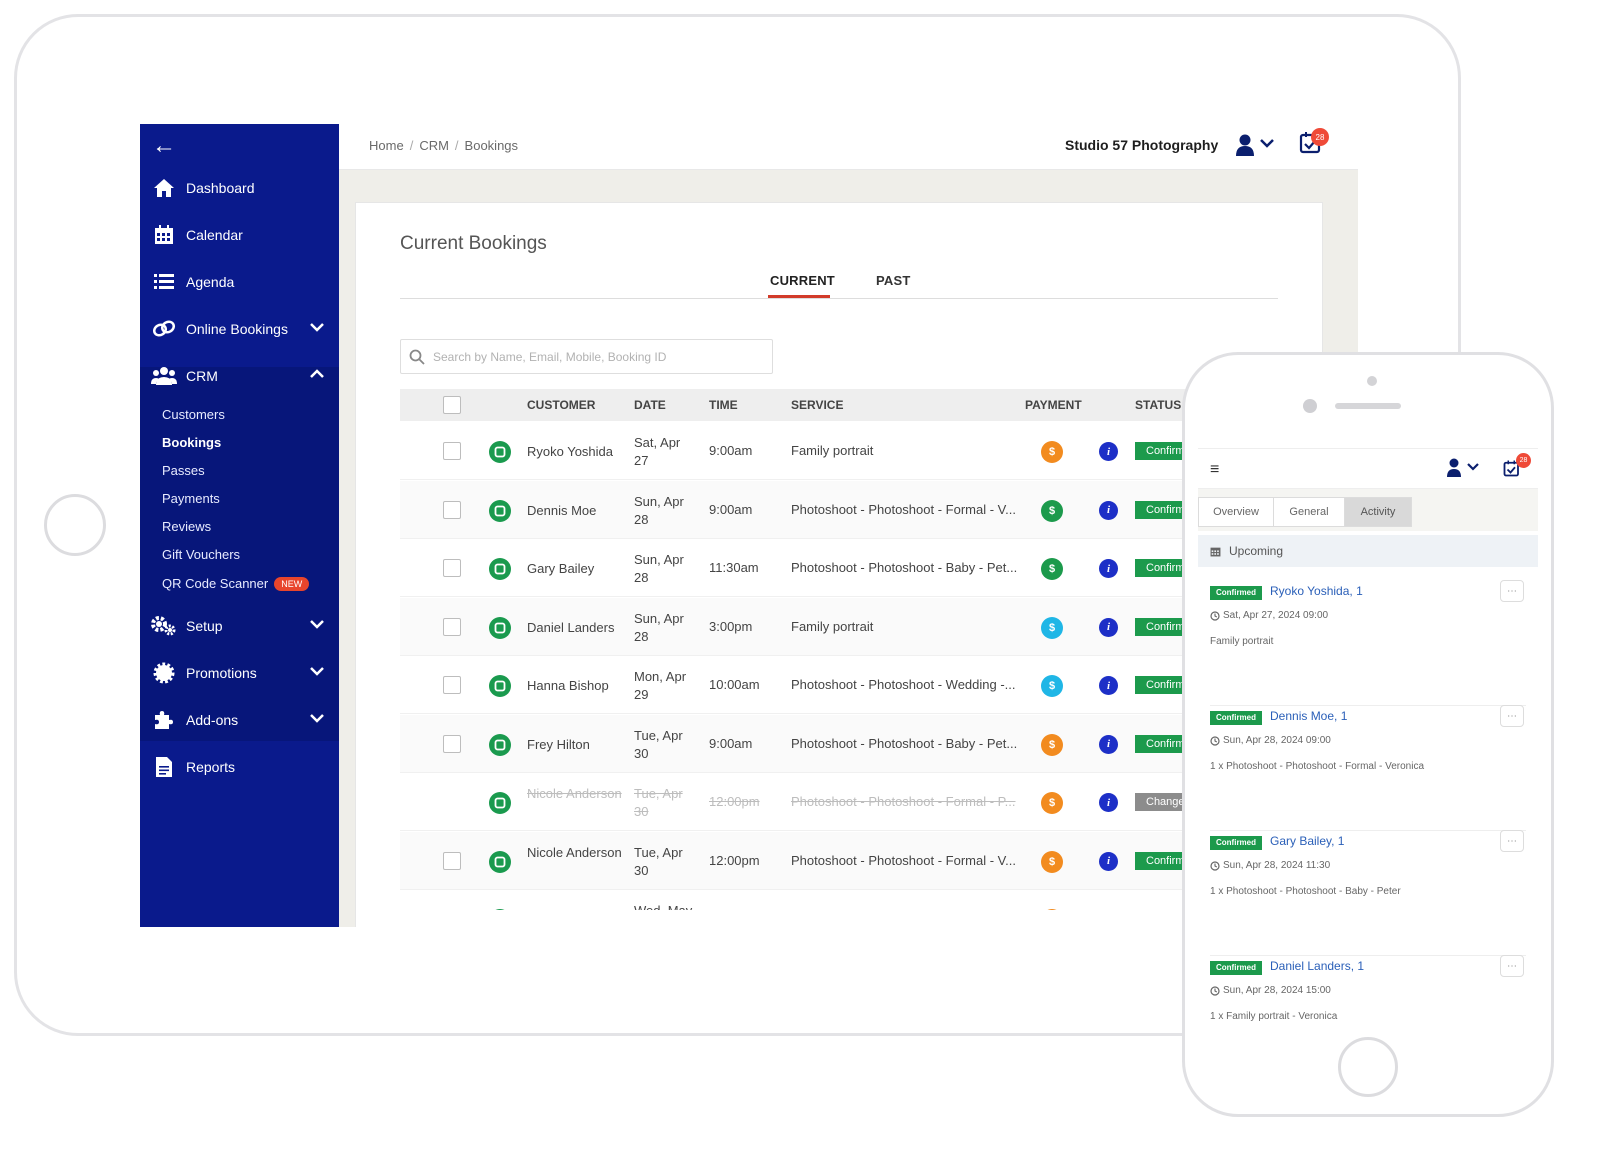 The image size is (1600, 1152). What do you see at coordinates (500, 861) in the screenshot?
I see `customer-status-icon` at bounding box center [500, 861].